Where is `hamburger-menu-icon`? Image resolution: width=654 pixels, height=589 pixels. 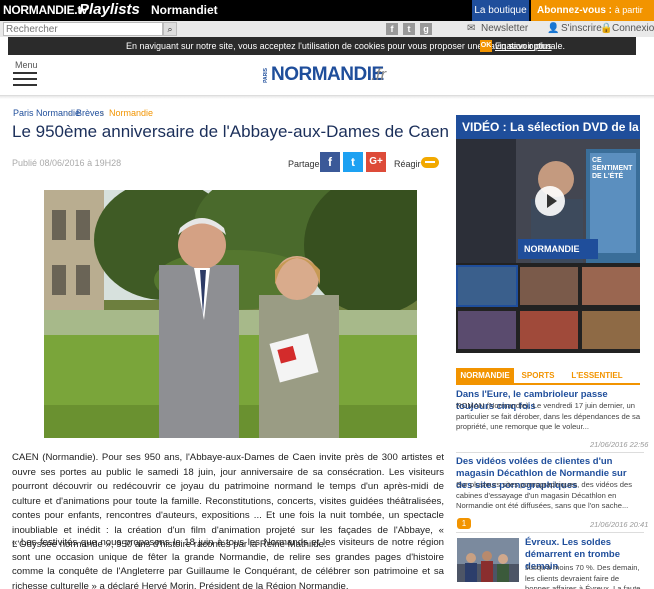
hamburger-menu-icon is located at coordinates (25, 79).